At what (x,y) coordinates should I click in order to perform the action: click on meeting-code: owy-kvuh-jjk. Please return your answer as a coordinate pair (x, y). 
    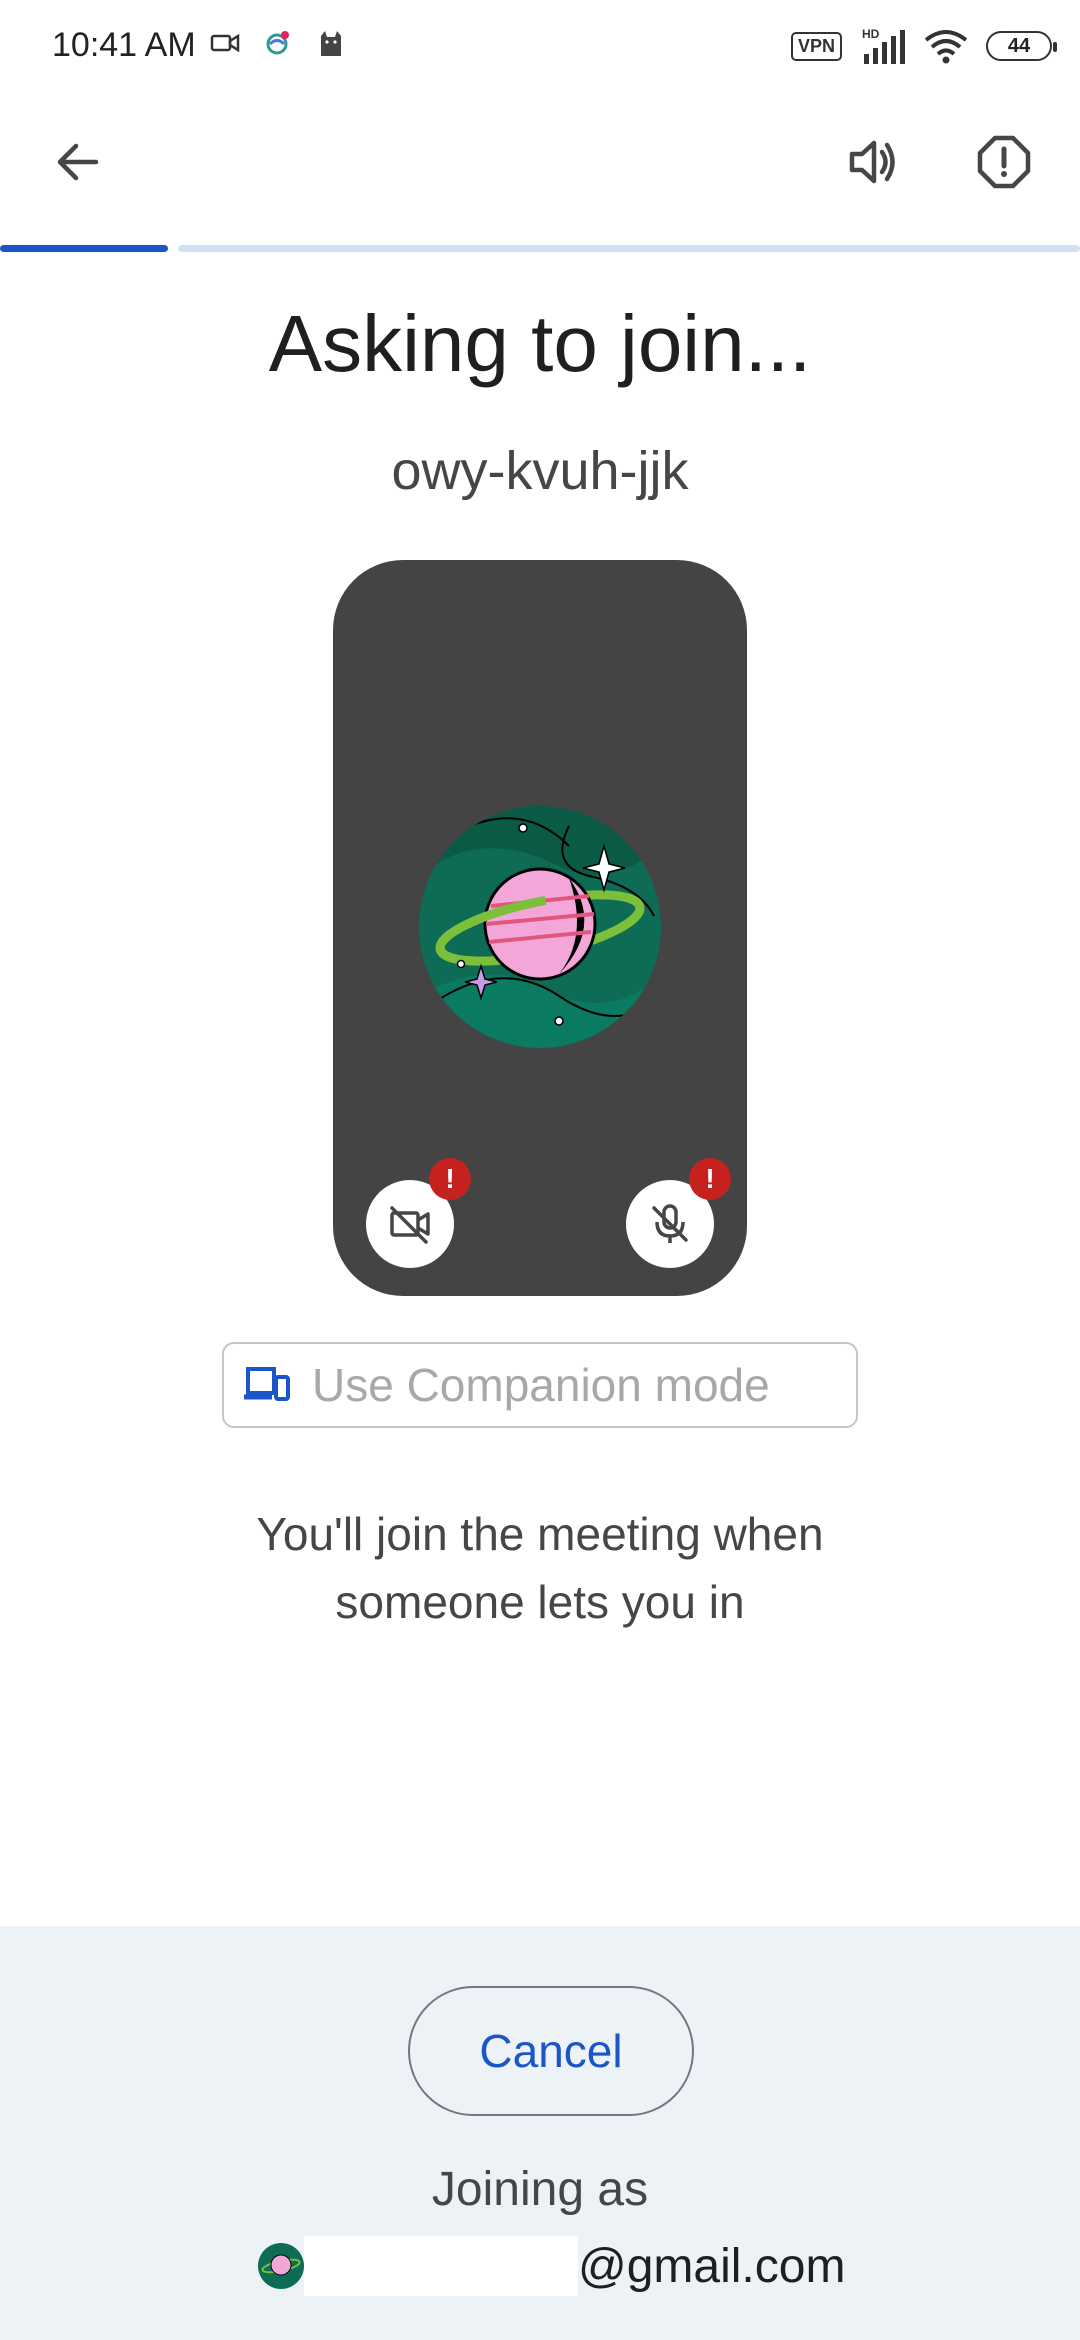
    Looking at the image, I should click on (540, 471).